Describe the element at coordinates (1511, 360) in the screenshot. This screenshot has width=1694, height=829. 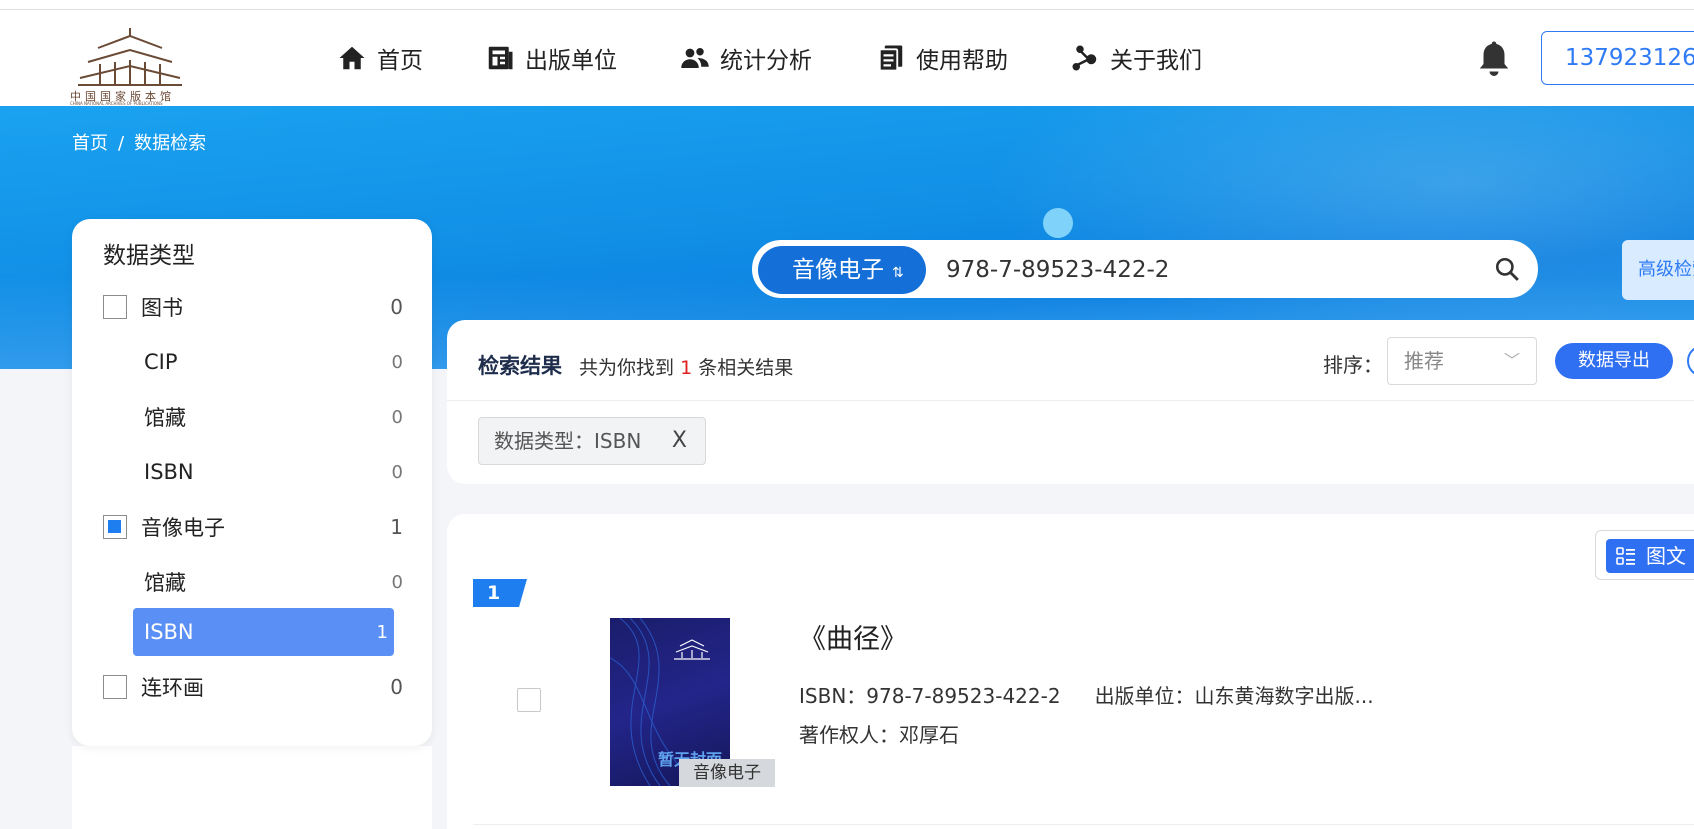
I see `chevron-down-icon: ﹀` at that location.